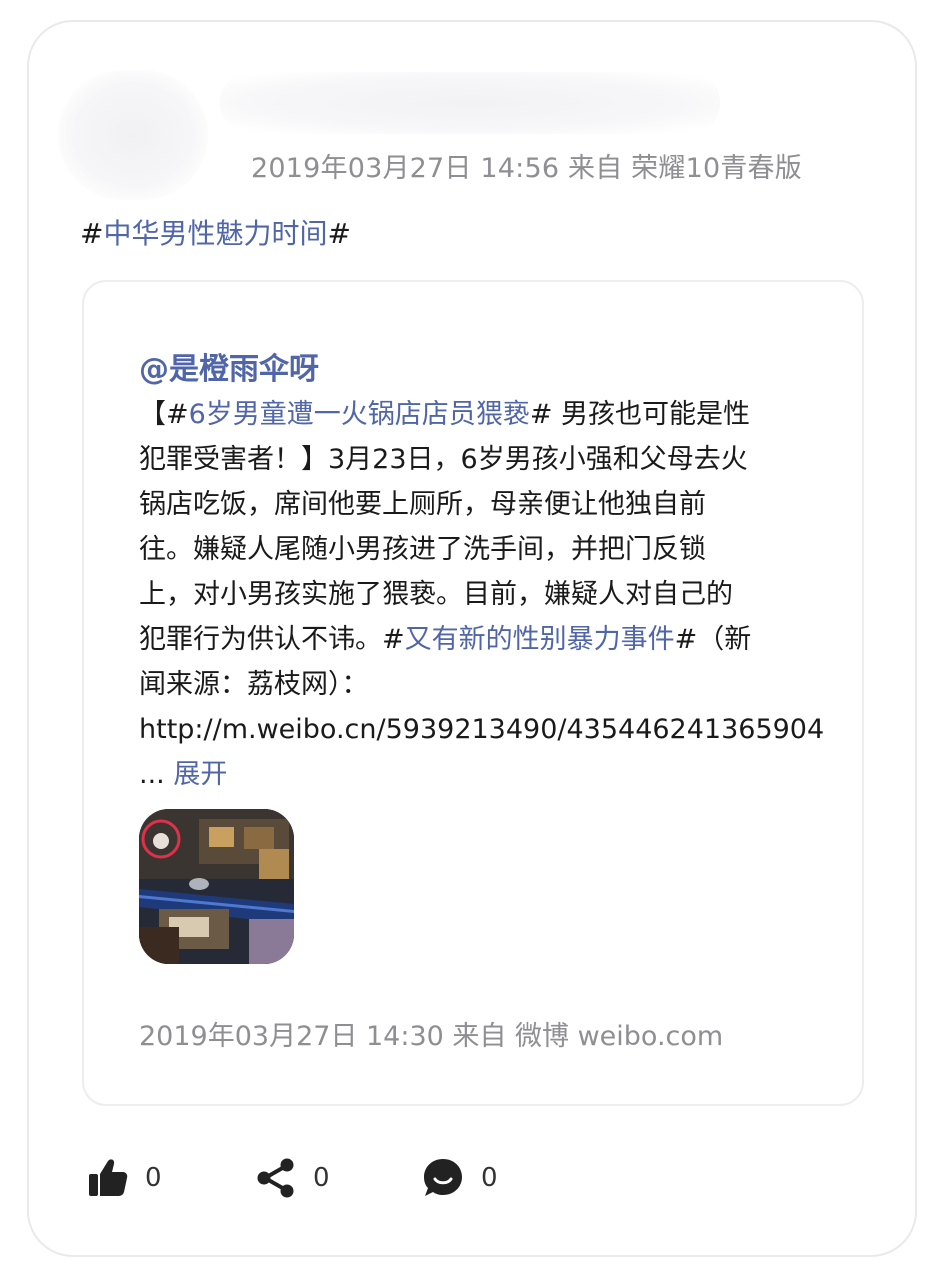 This screenshot has width=946, height=1280. I want to click on thumbs-up-icon, so click(108, 1177).